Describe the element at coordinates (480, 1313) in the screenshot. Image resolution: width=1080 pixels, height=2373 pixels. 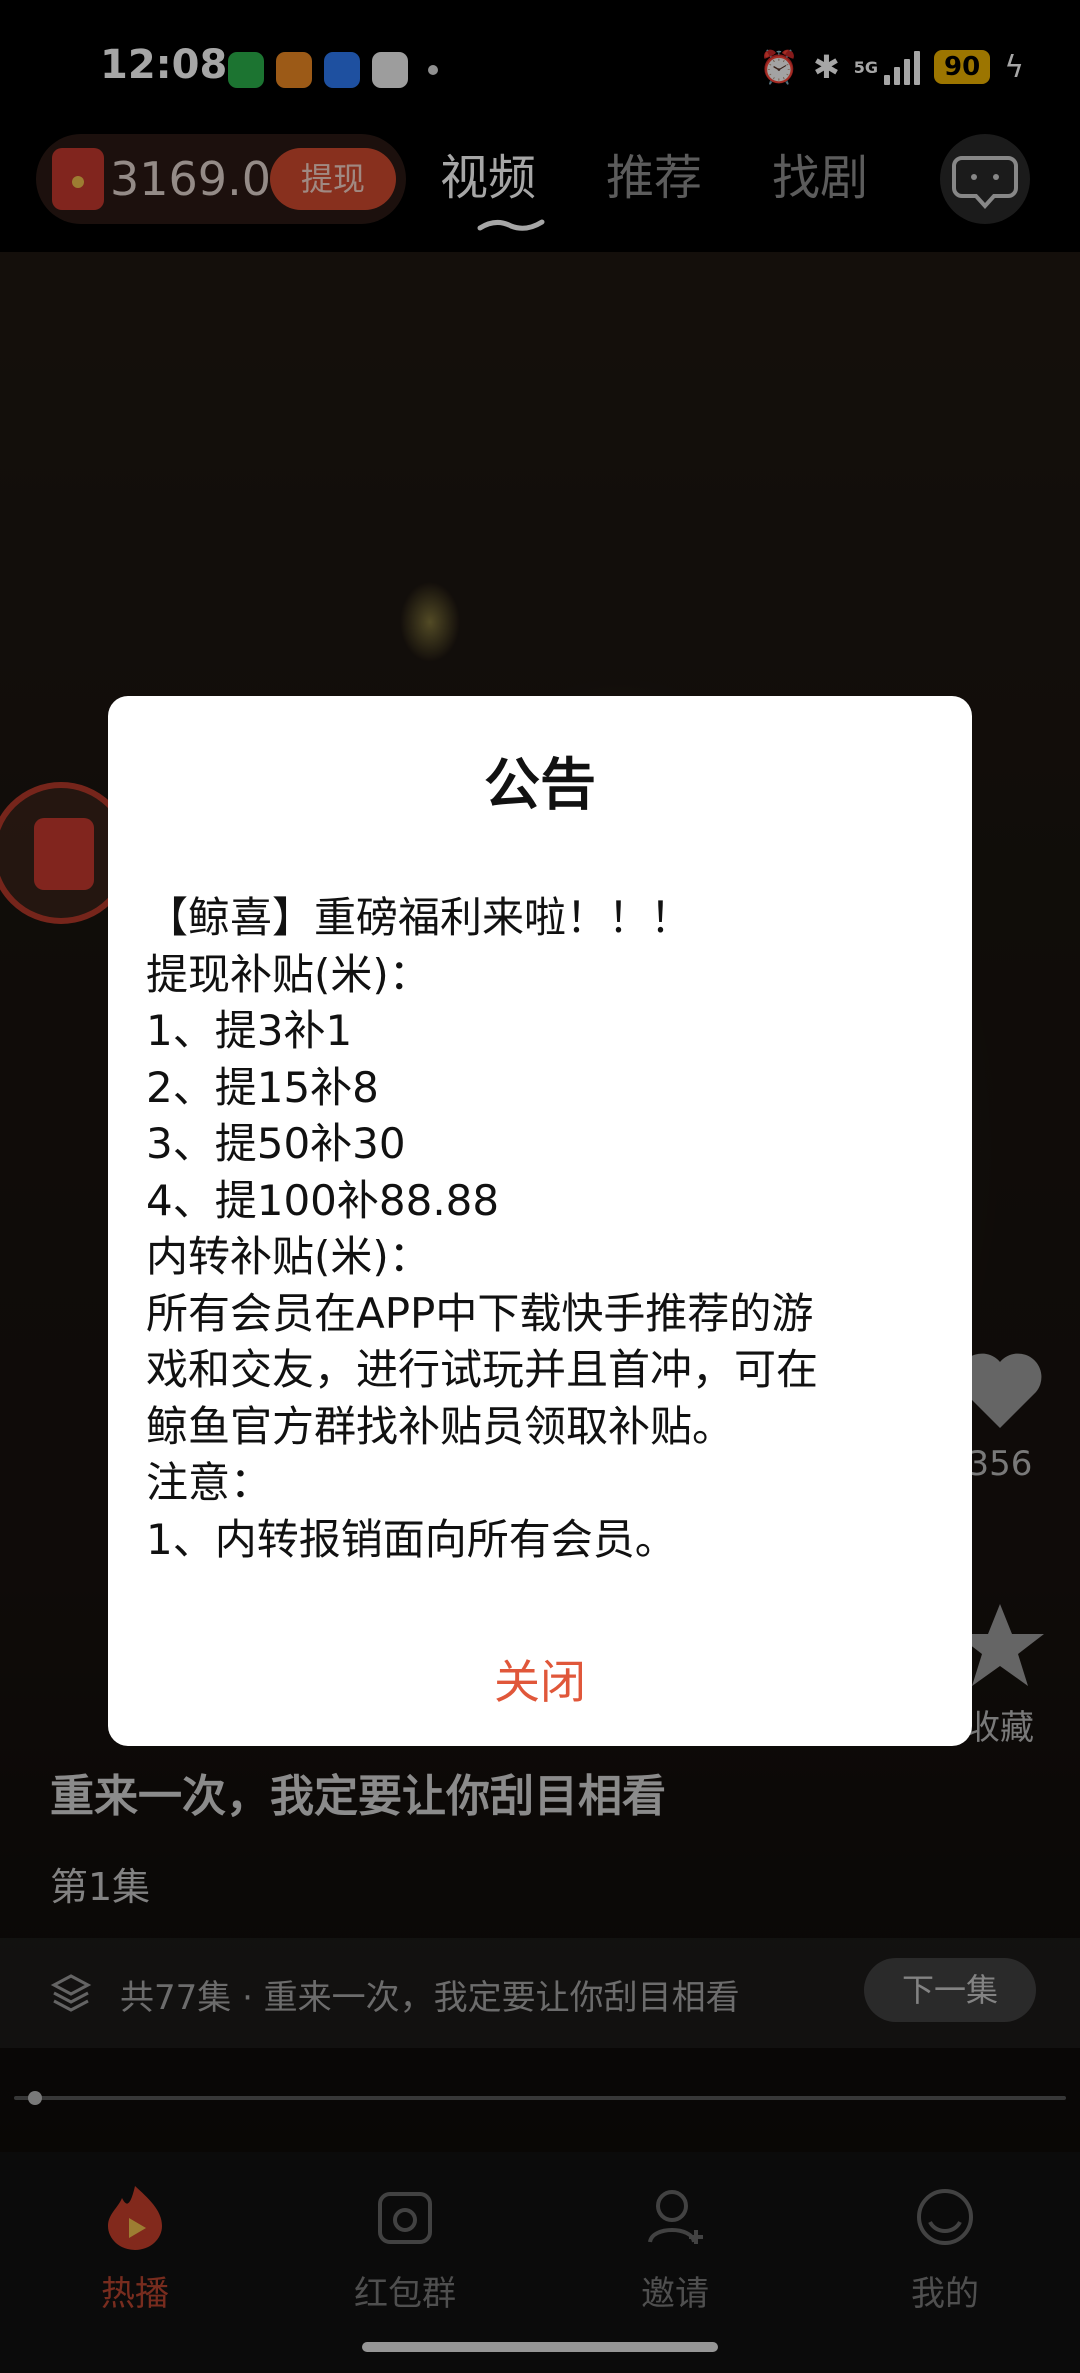
I see `dialog-line: 所有会员在APP中下载快手推荐的游` at that location.